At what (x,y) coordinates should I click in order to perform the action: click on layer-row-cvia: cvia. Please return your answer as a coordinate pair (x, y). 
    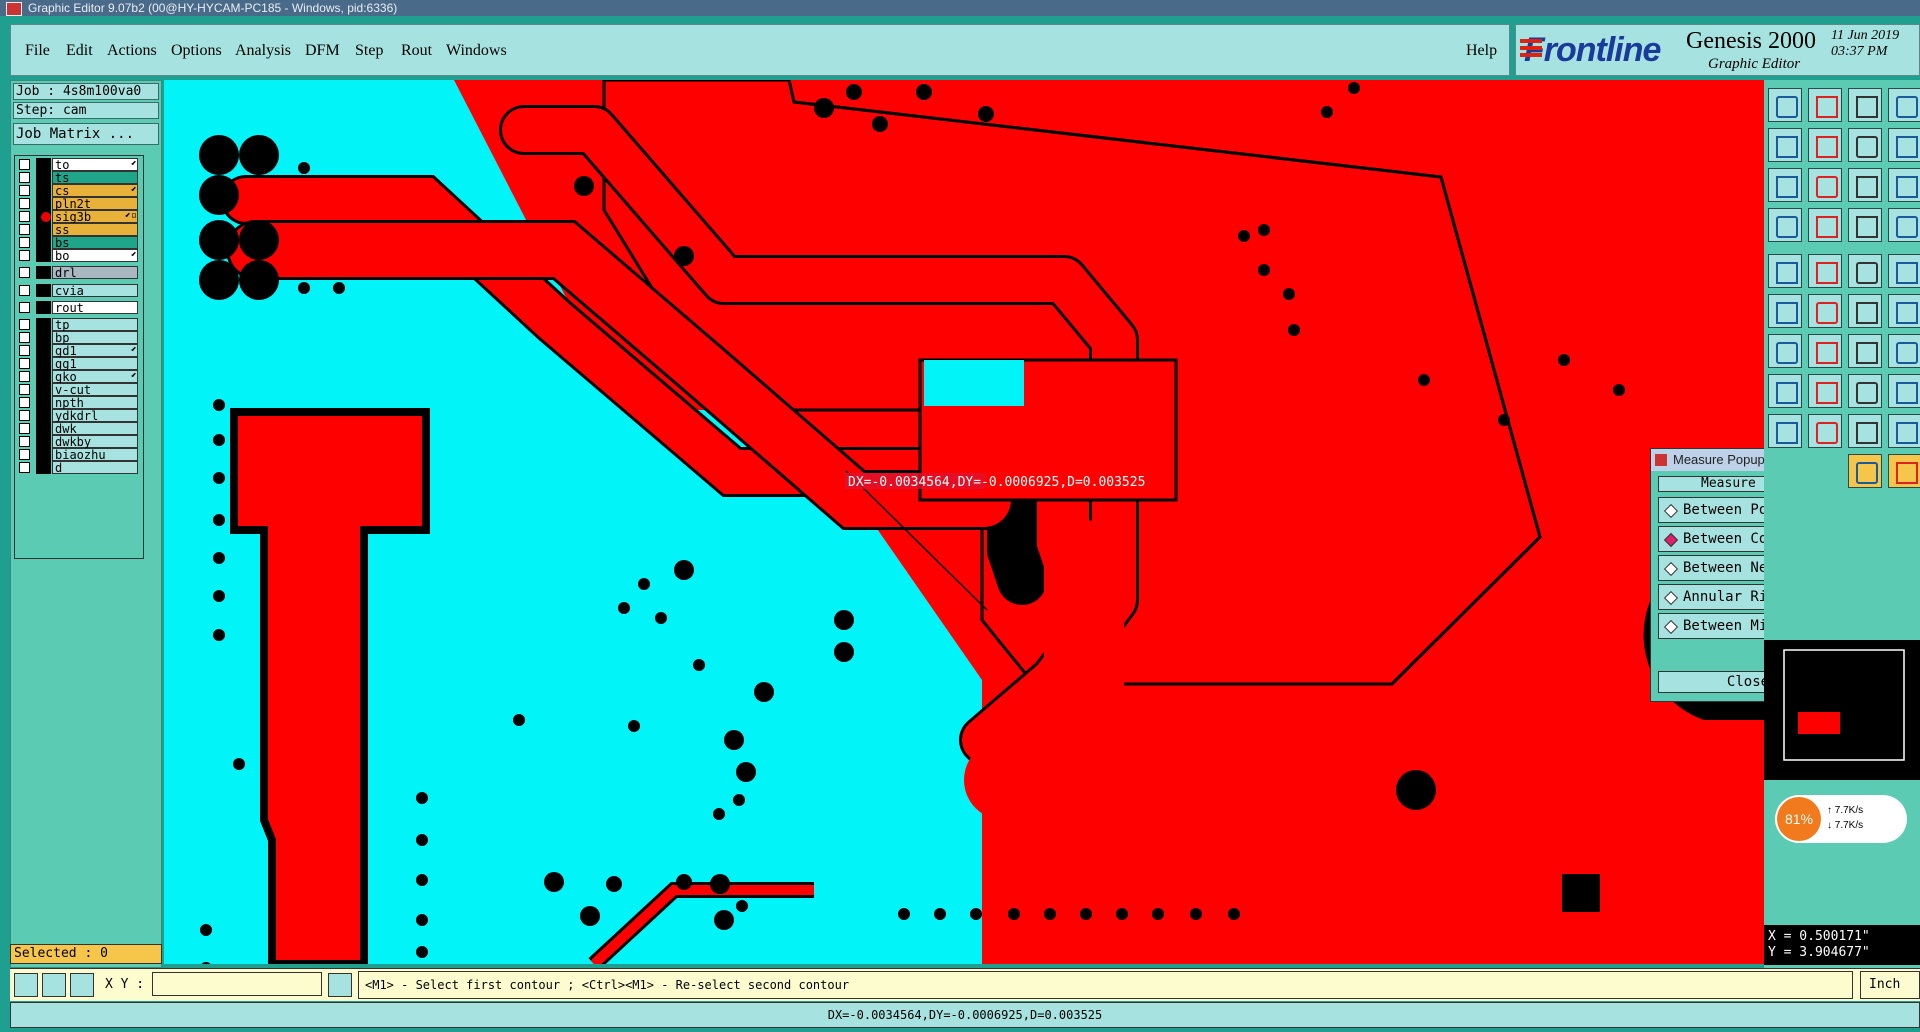
    Looking at the image, I should click on (78, 291).